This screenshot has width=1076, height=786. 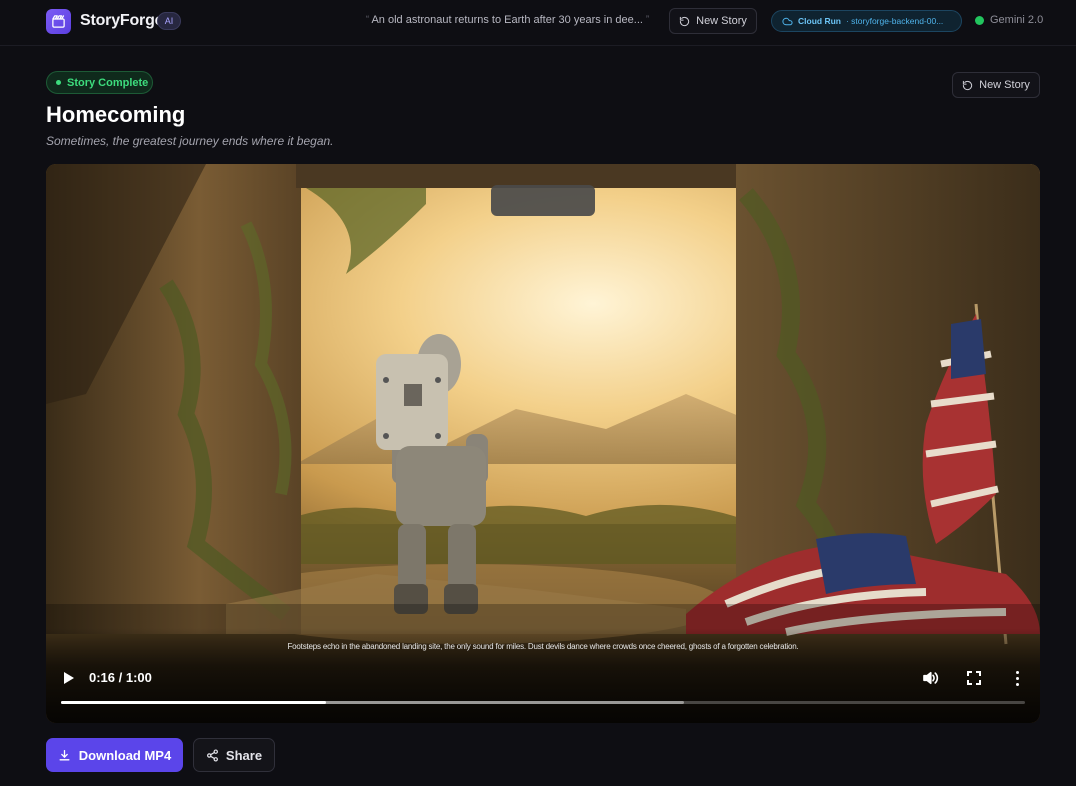 I want to click on fullscreen-button, so click(x=974, y=678).